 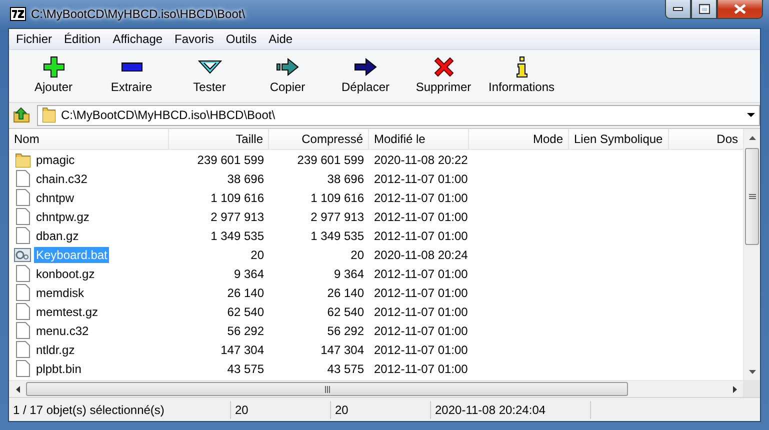 I want to click on plus-icon, so click(x=53, y=67).